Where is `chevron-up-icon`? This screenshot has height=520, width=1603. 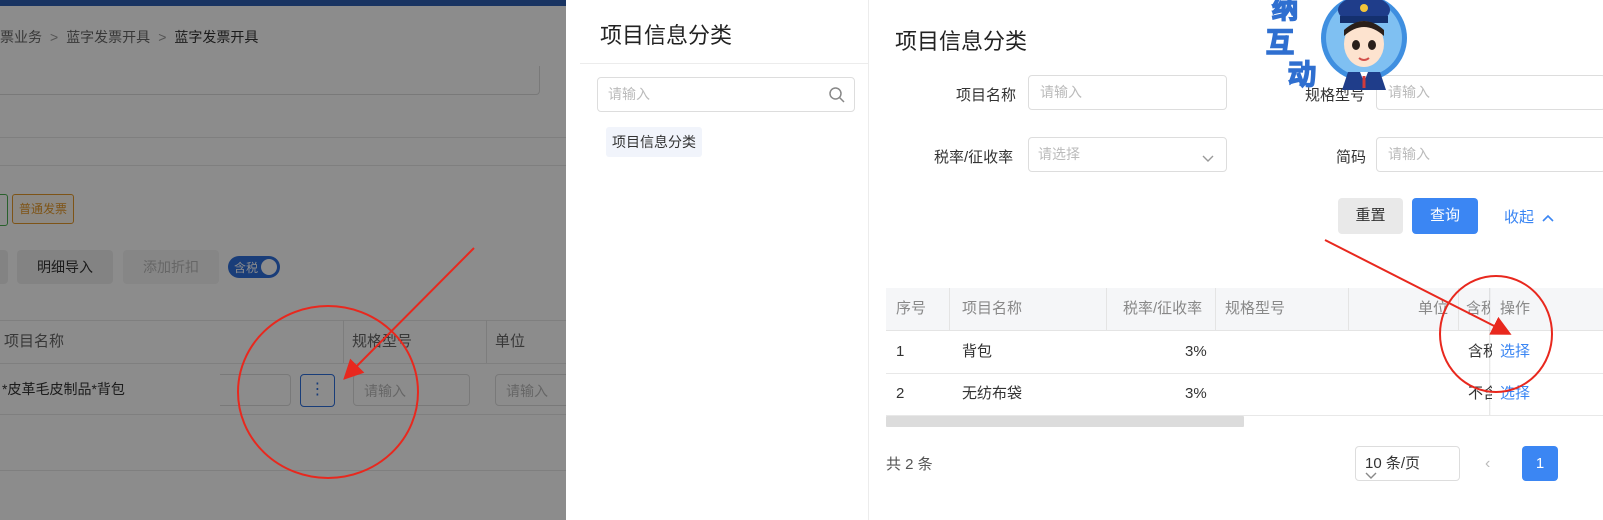 chevron-up-icon is located at coordinates (1548, 218).